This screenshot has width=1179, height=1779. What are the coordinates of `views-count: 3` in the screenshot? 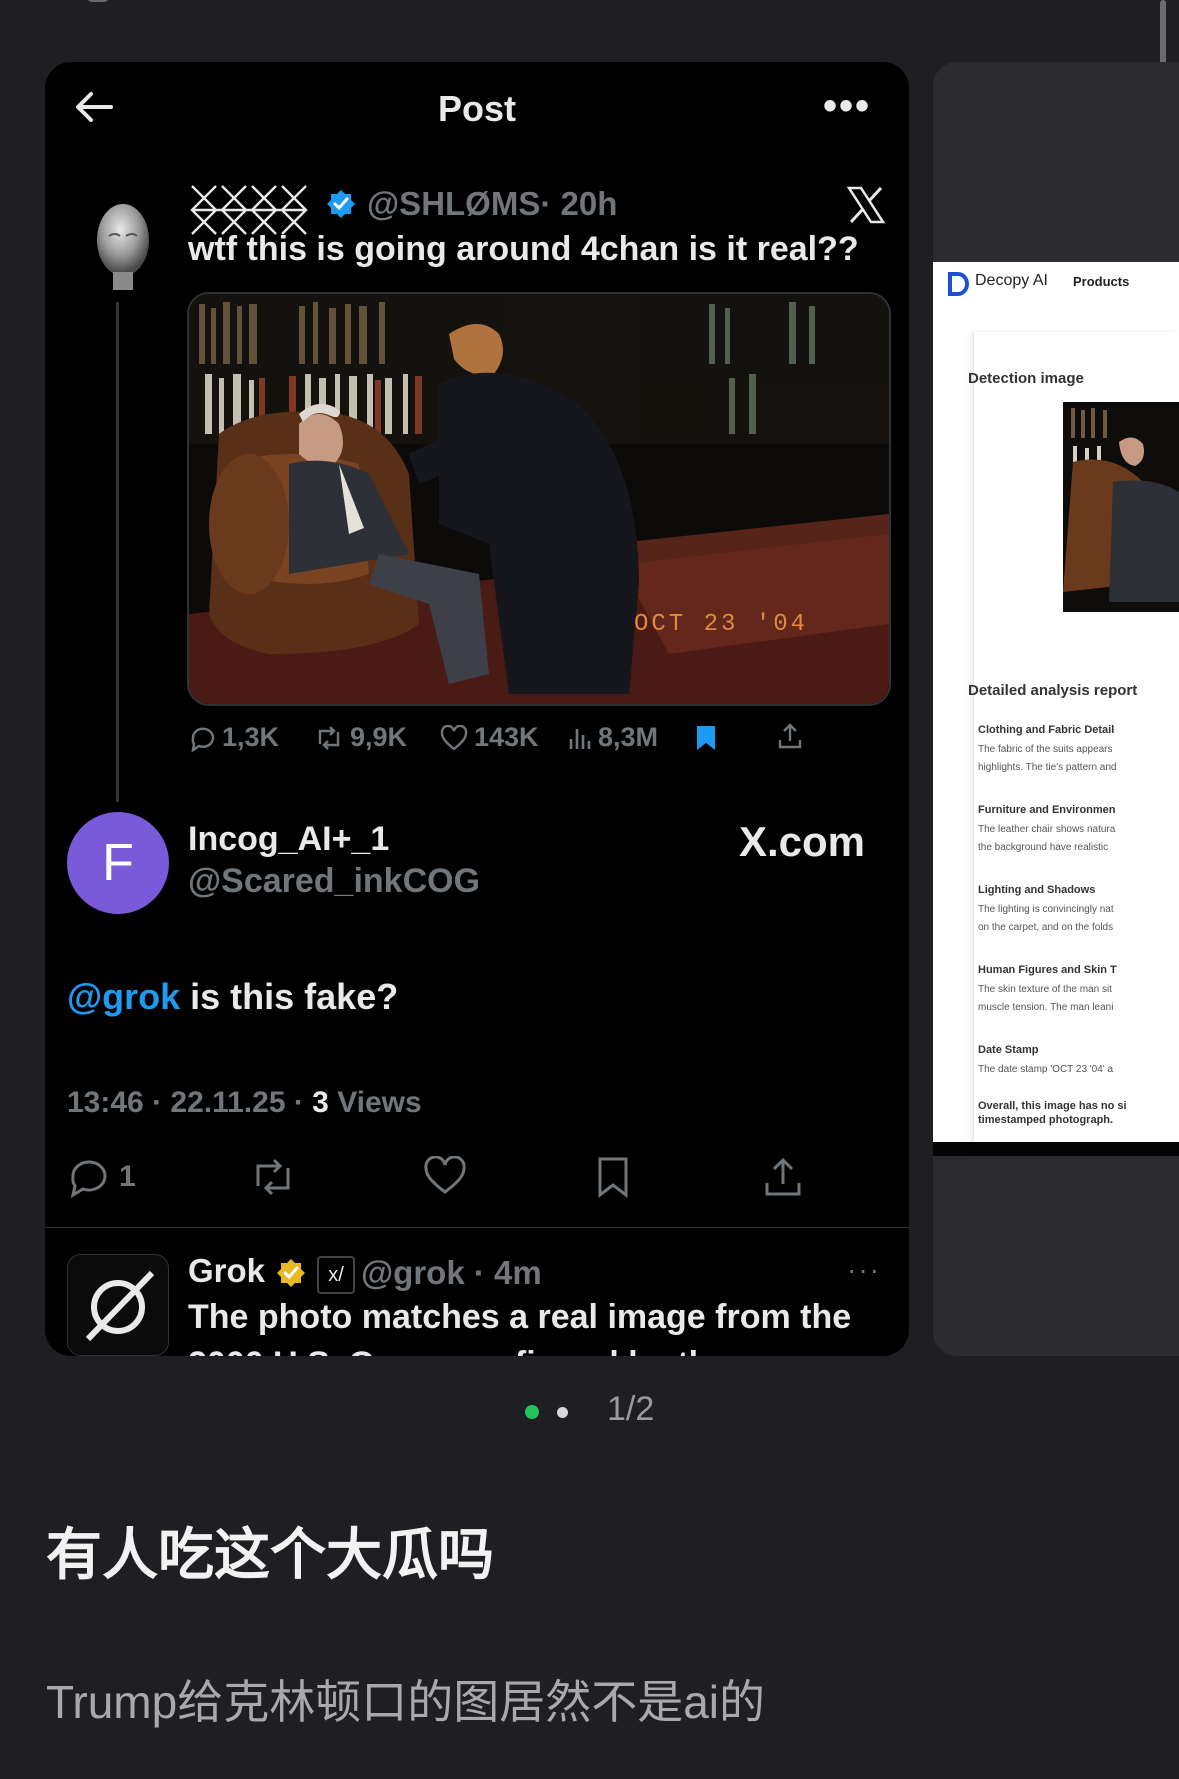 It's located at (320, 1102).